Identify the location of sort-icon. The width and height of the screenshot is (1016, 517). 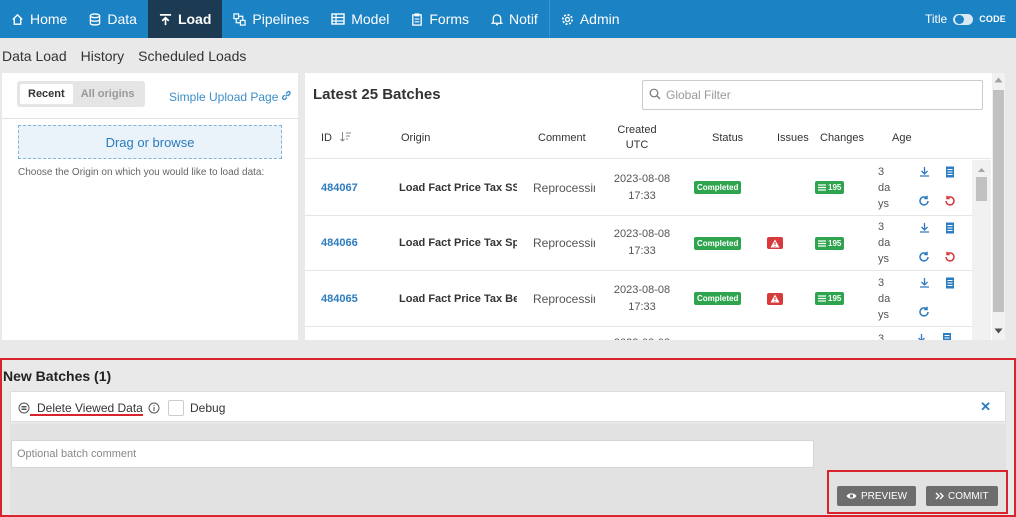
(346, 138).